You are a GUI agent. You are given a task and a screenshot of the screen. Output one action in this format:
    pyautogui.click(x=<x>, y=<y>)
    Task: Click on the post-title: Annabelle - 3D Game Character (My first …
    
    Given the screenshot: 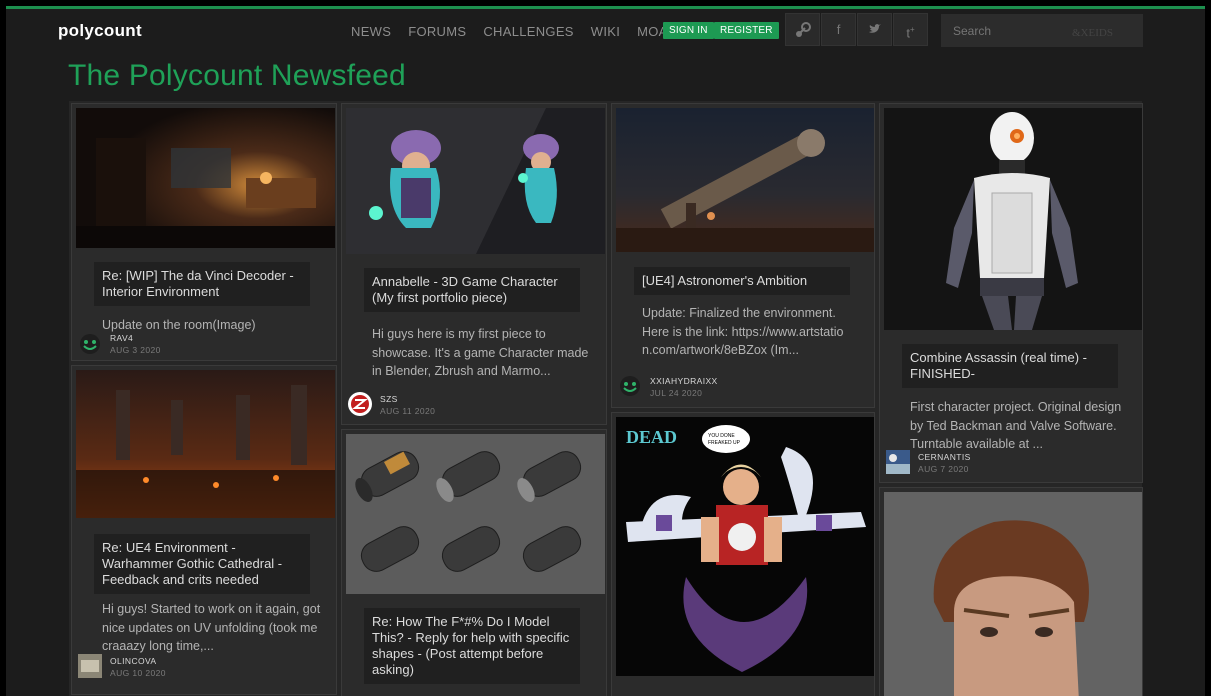 What is the action you would take?
    pyautogui.click(x=472, y=290)
    